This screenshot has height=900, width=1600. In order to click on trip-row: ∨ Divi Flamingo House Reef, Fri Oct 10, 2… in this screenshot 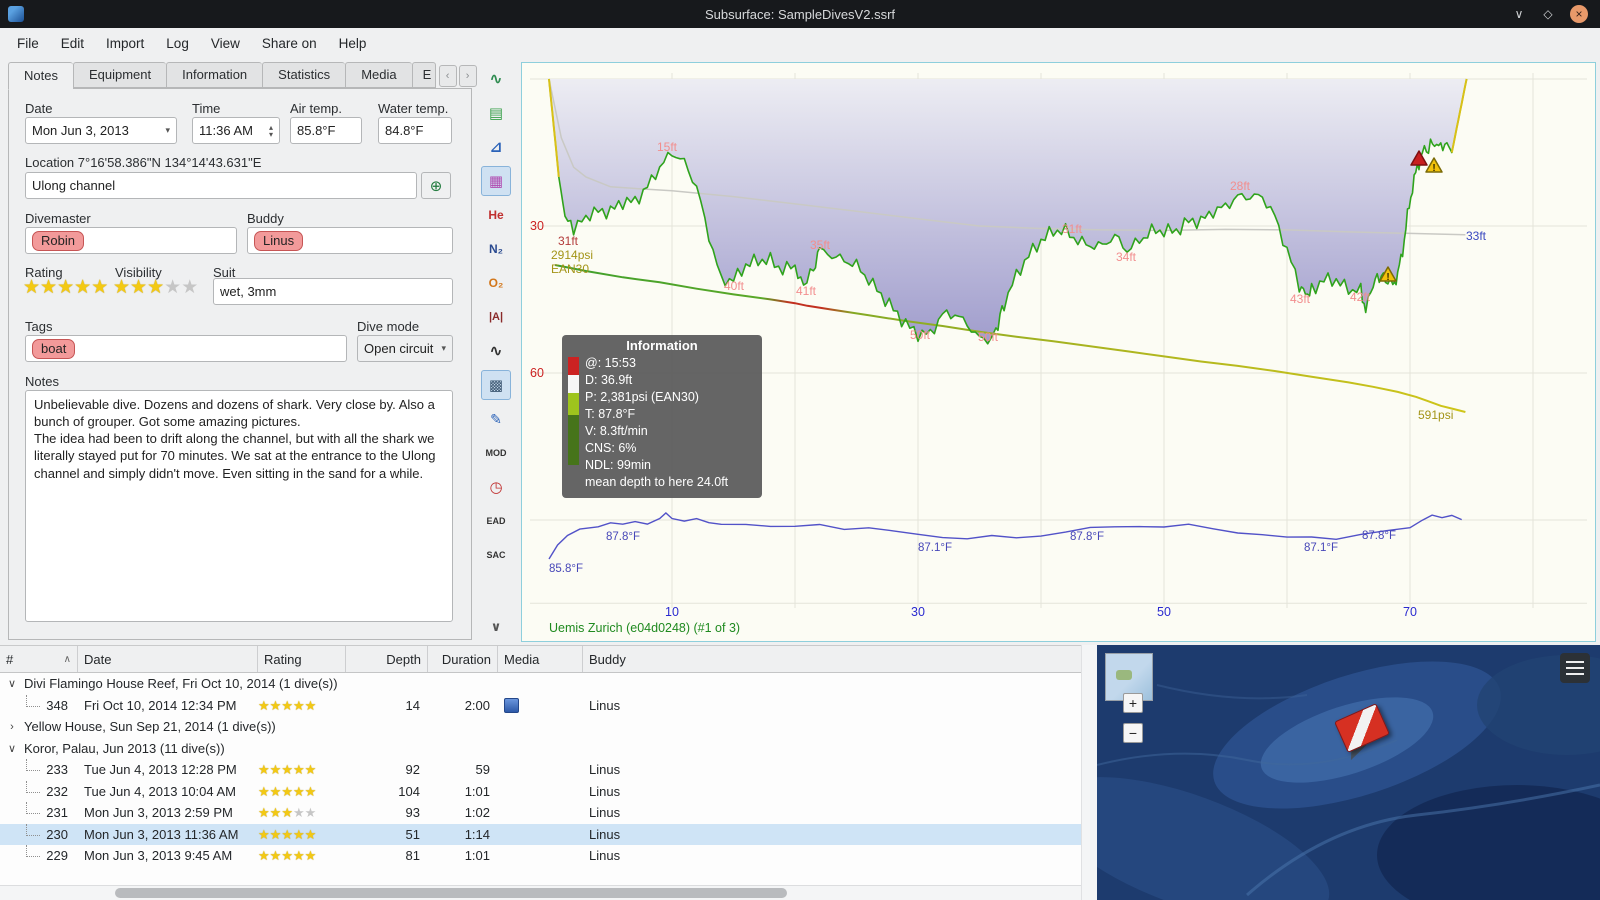, I will do `click(540, 684)`.